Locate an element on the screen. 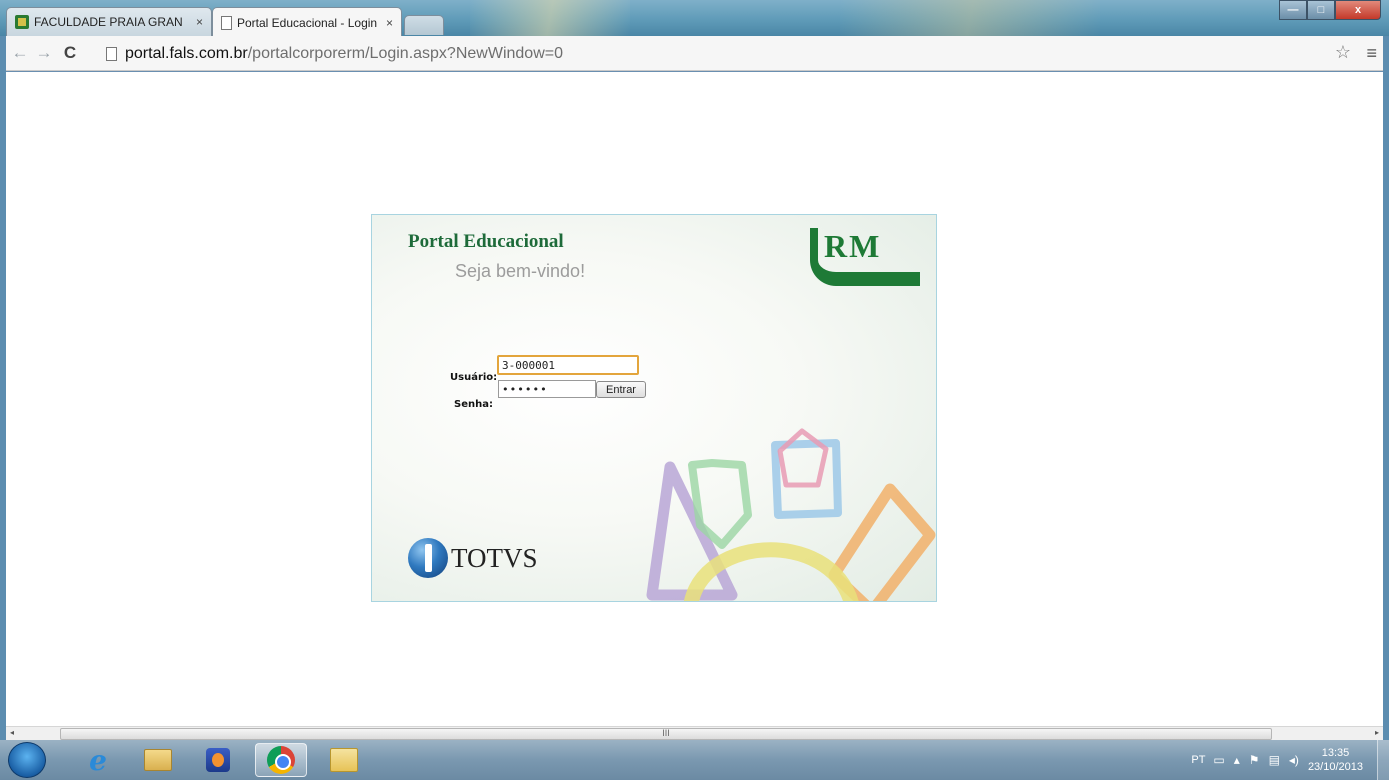 The width and height of the screenshot is (1389, 780). internet-explorer-icon: e is located at coordinates (98, 760).